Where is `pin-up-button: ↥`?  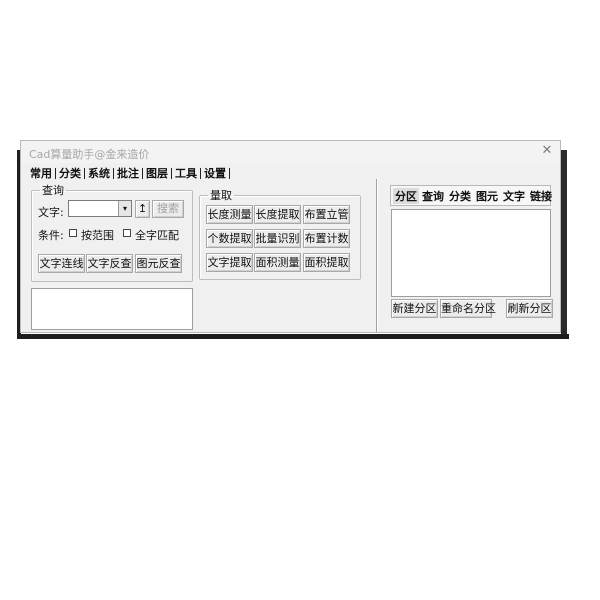
pin-up-button: ↥ is located at coordinates (142, 209).